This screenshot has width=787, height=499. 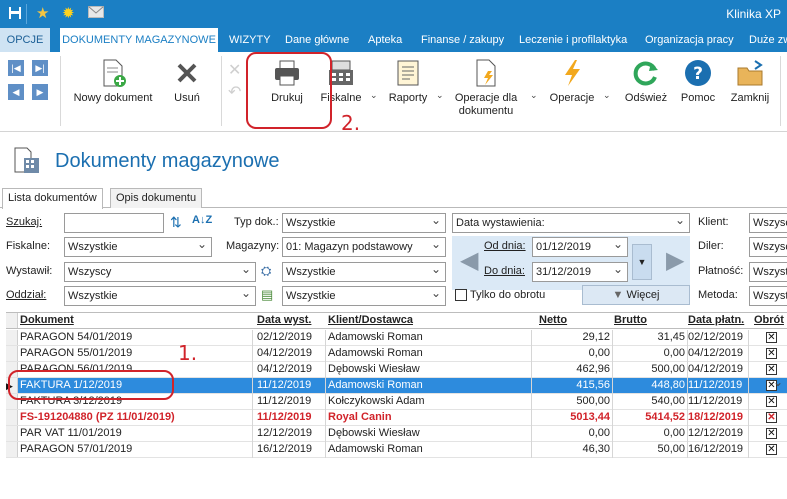 What do you see at coordinates (462, 40) in the screenshot?
I see `tab-finanse: Finanse / zakupy` at bounding box center [462, 40].